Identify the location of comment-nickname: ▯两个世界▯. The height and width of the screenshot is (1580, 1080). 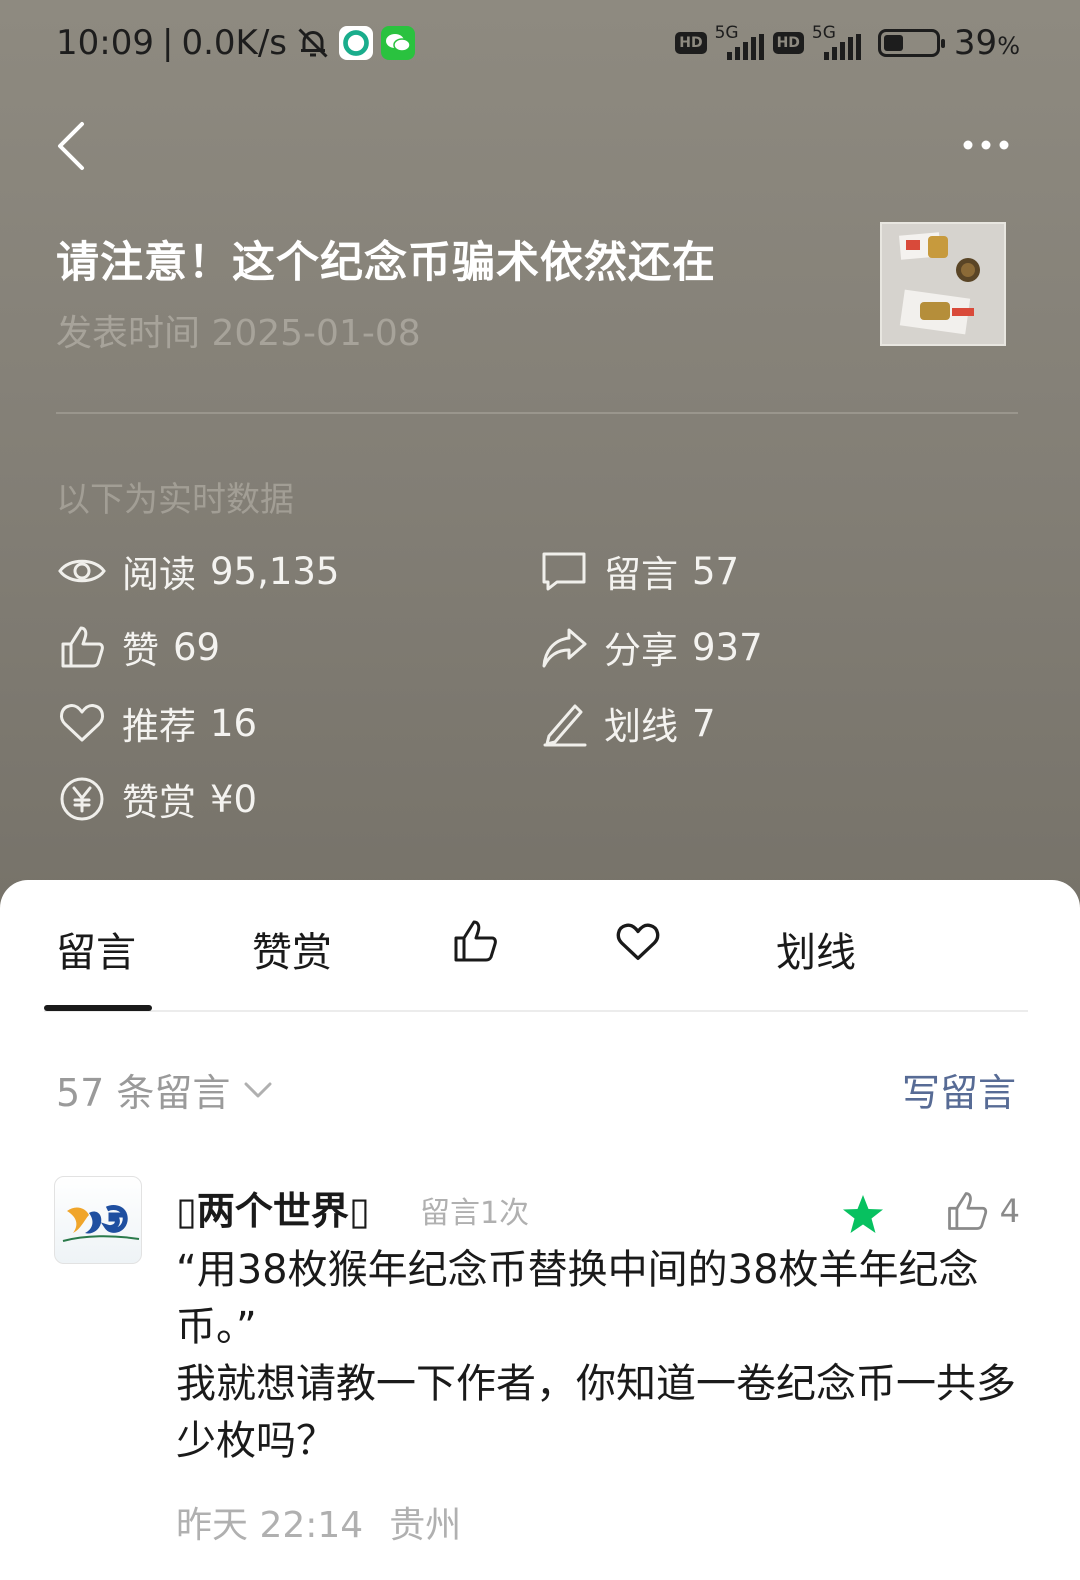
(273, 1207).